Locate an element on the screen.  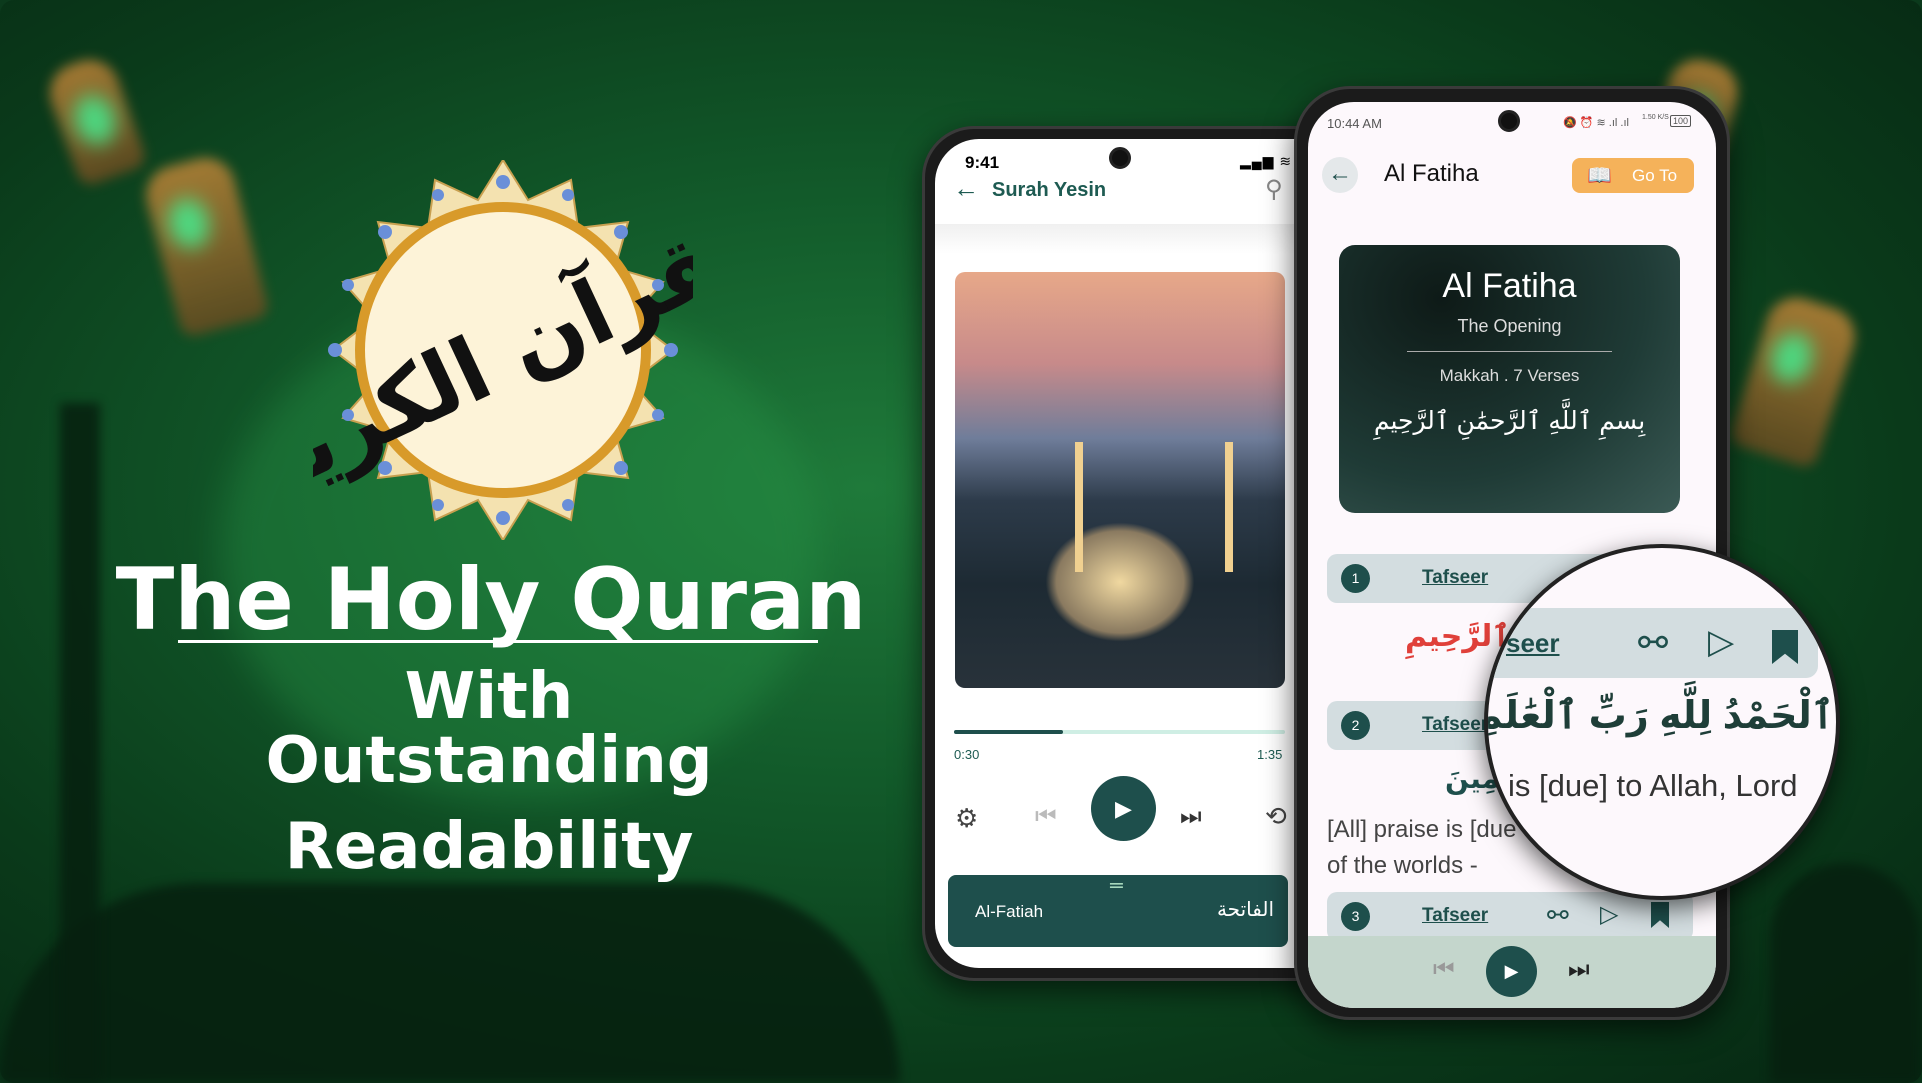
magnified-translation: is [due] to Allah, Lord is located at coordinates (1653, 785).